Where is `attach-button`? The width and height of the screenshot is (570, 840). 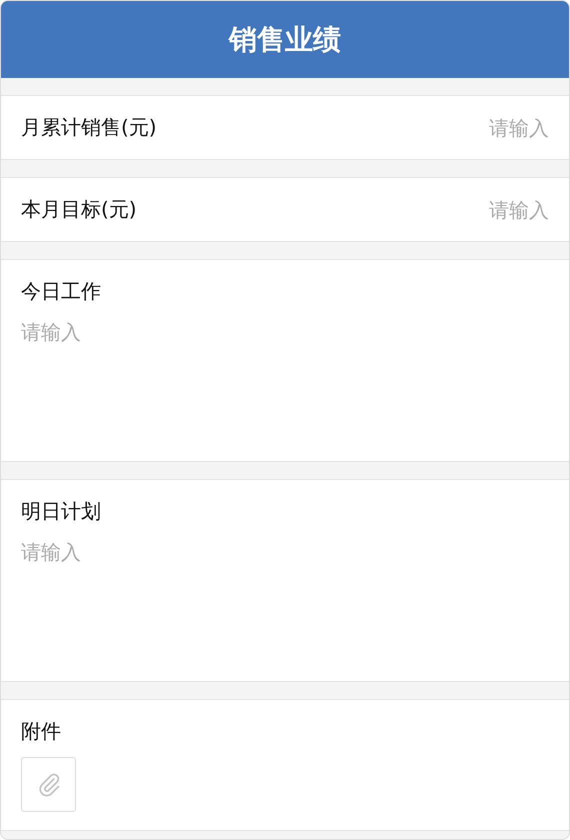
attach-button is located at coordinates (48, 784).